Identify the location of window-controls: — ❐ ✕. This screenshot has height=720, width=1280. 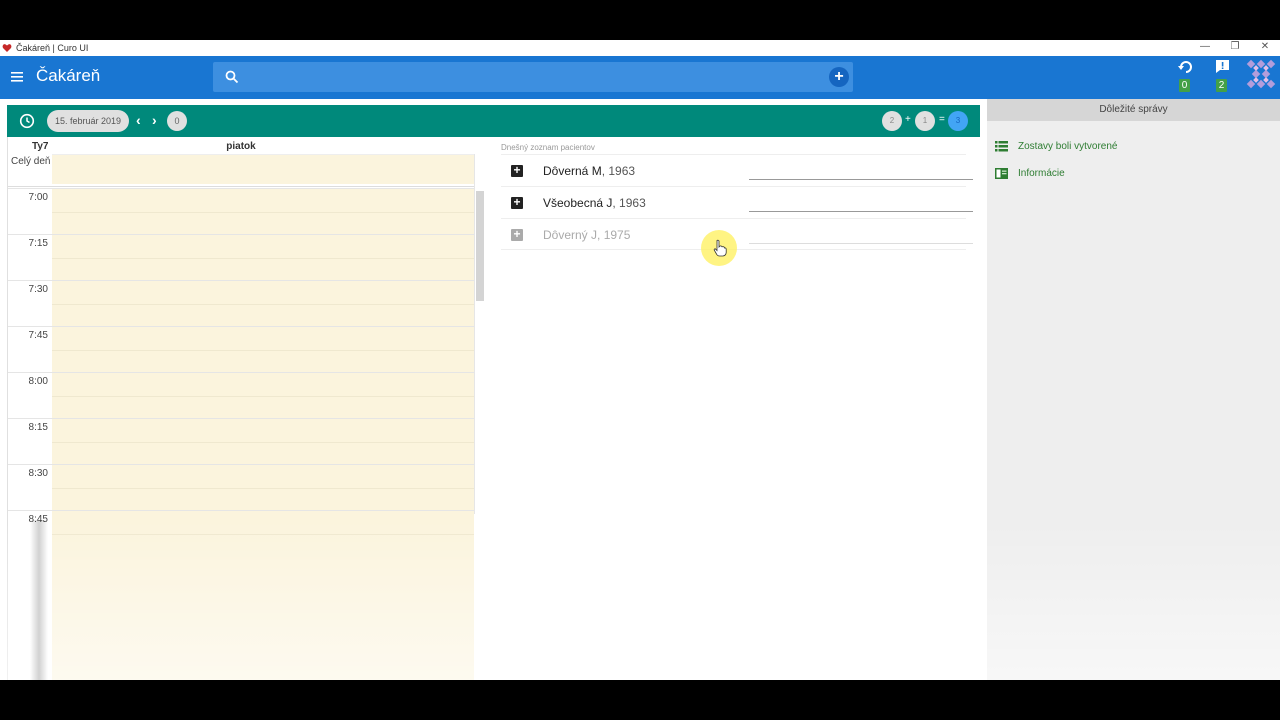
(1235, 48).